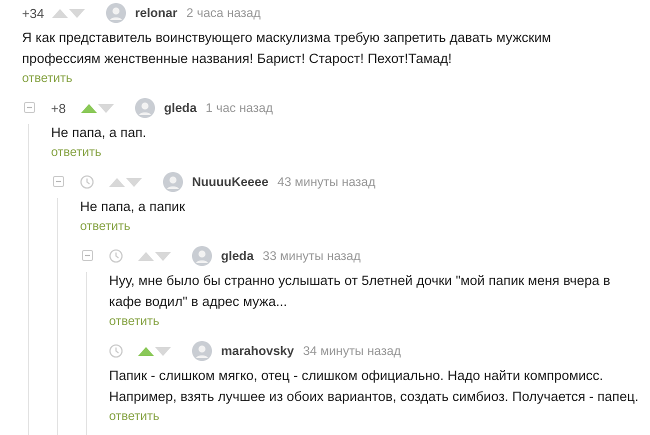 This screenshot has width=650, height=435. Describe the element at coordinates (230, 182) in the screenshot. I see `author-link: NuuuuKeeee` at that location.